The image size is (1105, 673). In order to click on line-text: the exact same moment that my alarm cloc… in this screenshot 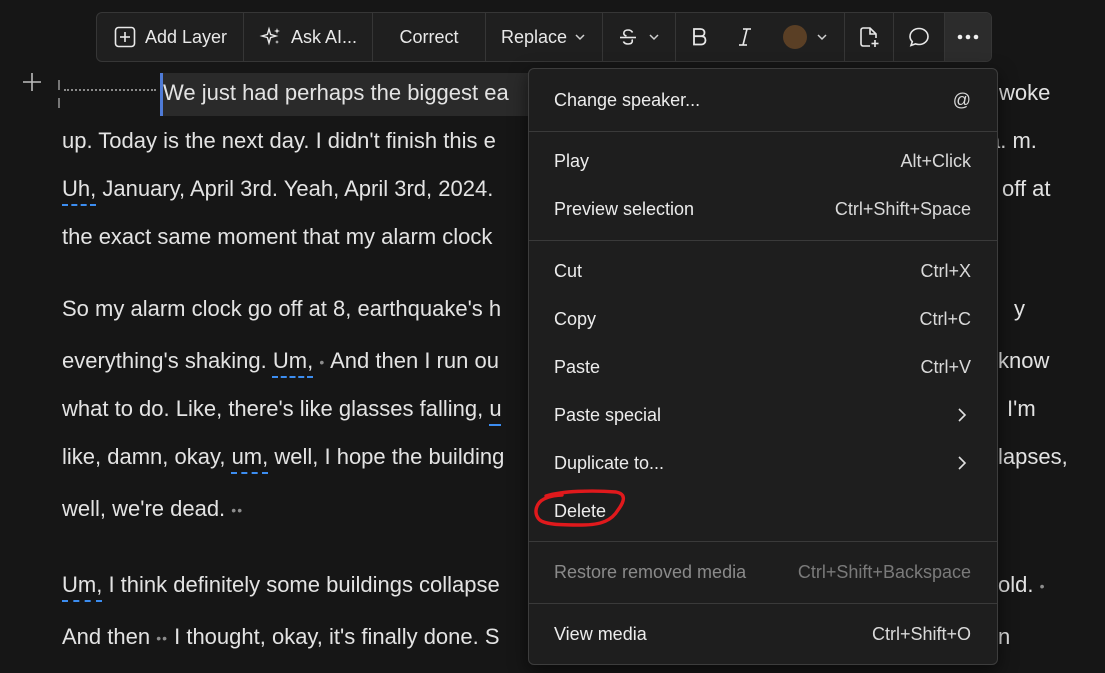, I will do `click(277, 236)`.